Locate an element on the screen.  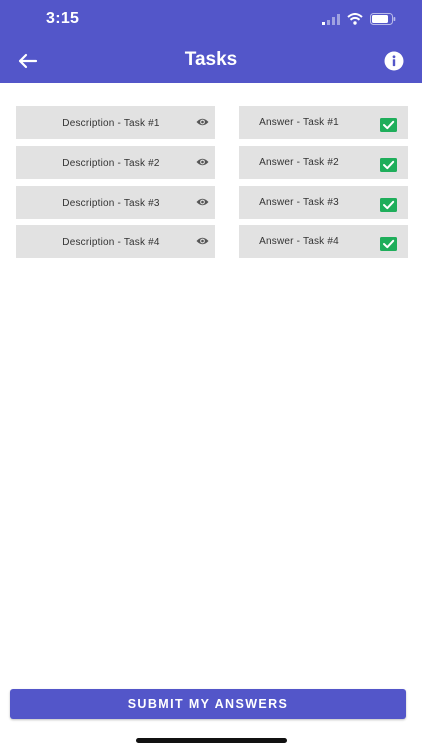
task-answer-cell: Answer - Task #2 is located at coordinates (323, 162).